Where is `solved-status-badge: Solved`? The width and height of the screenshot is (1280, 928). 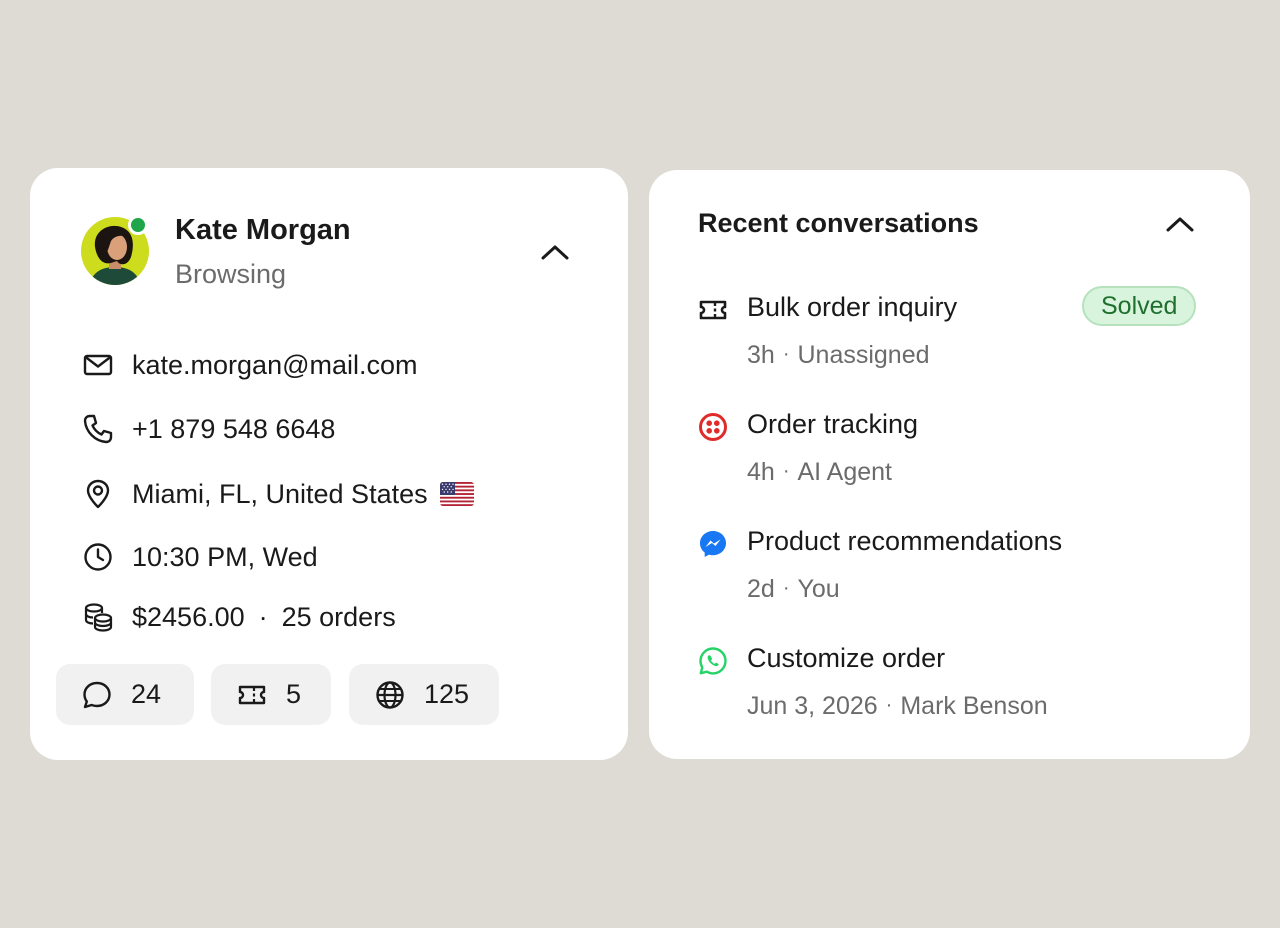
solved-status-badge: Solved is located at coordinates (1139, 306).